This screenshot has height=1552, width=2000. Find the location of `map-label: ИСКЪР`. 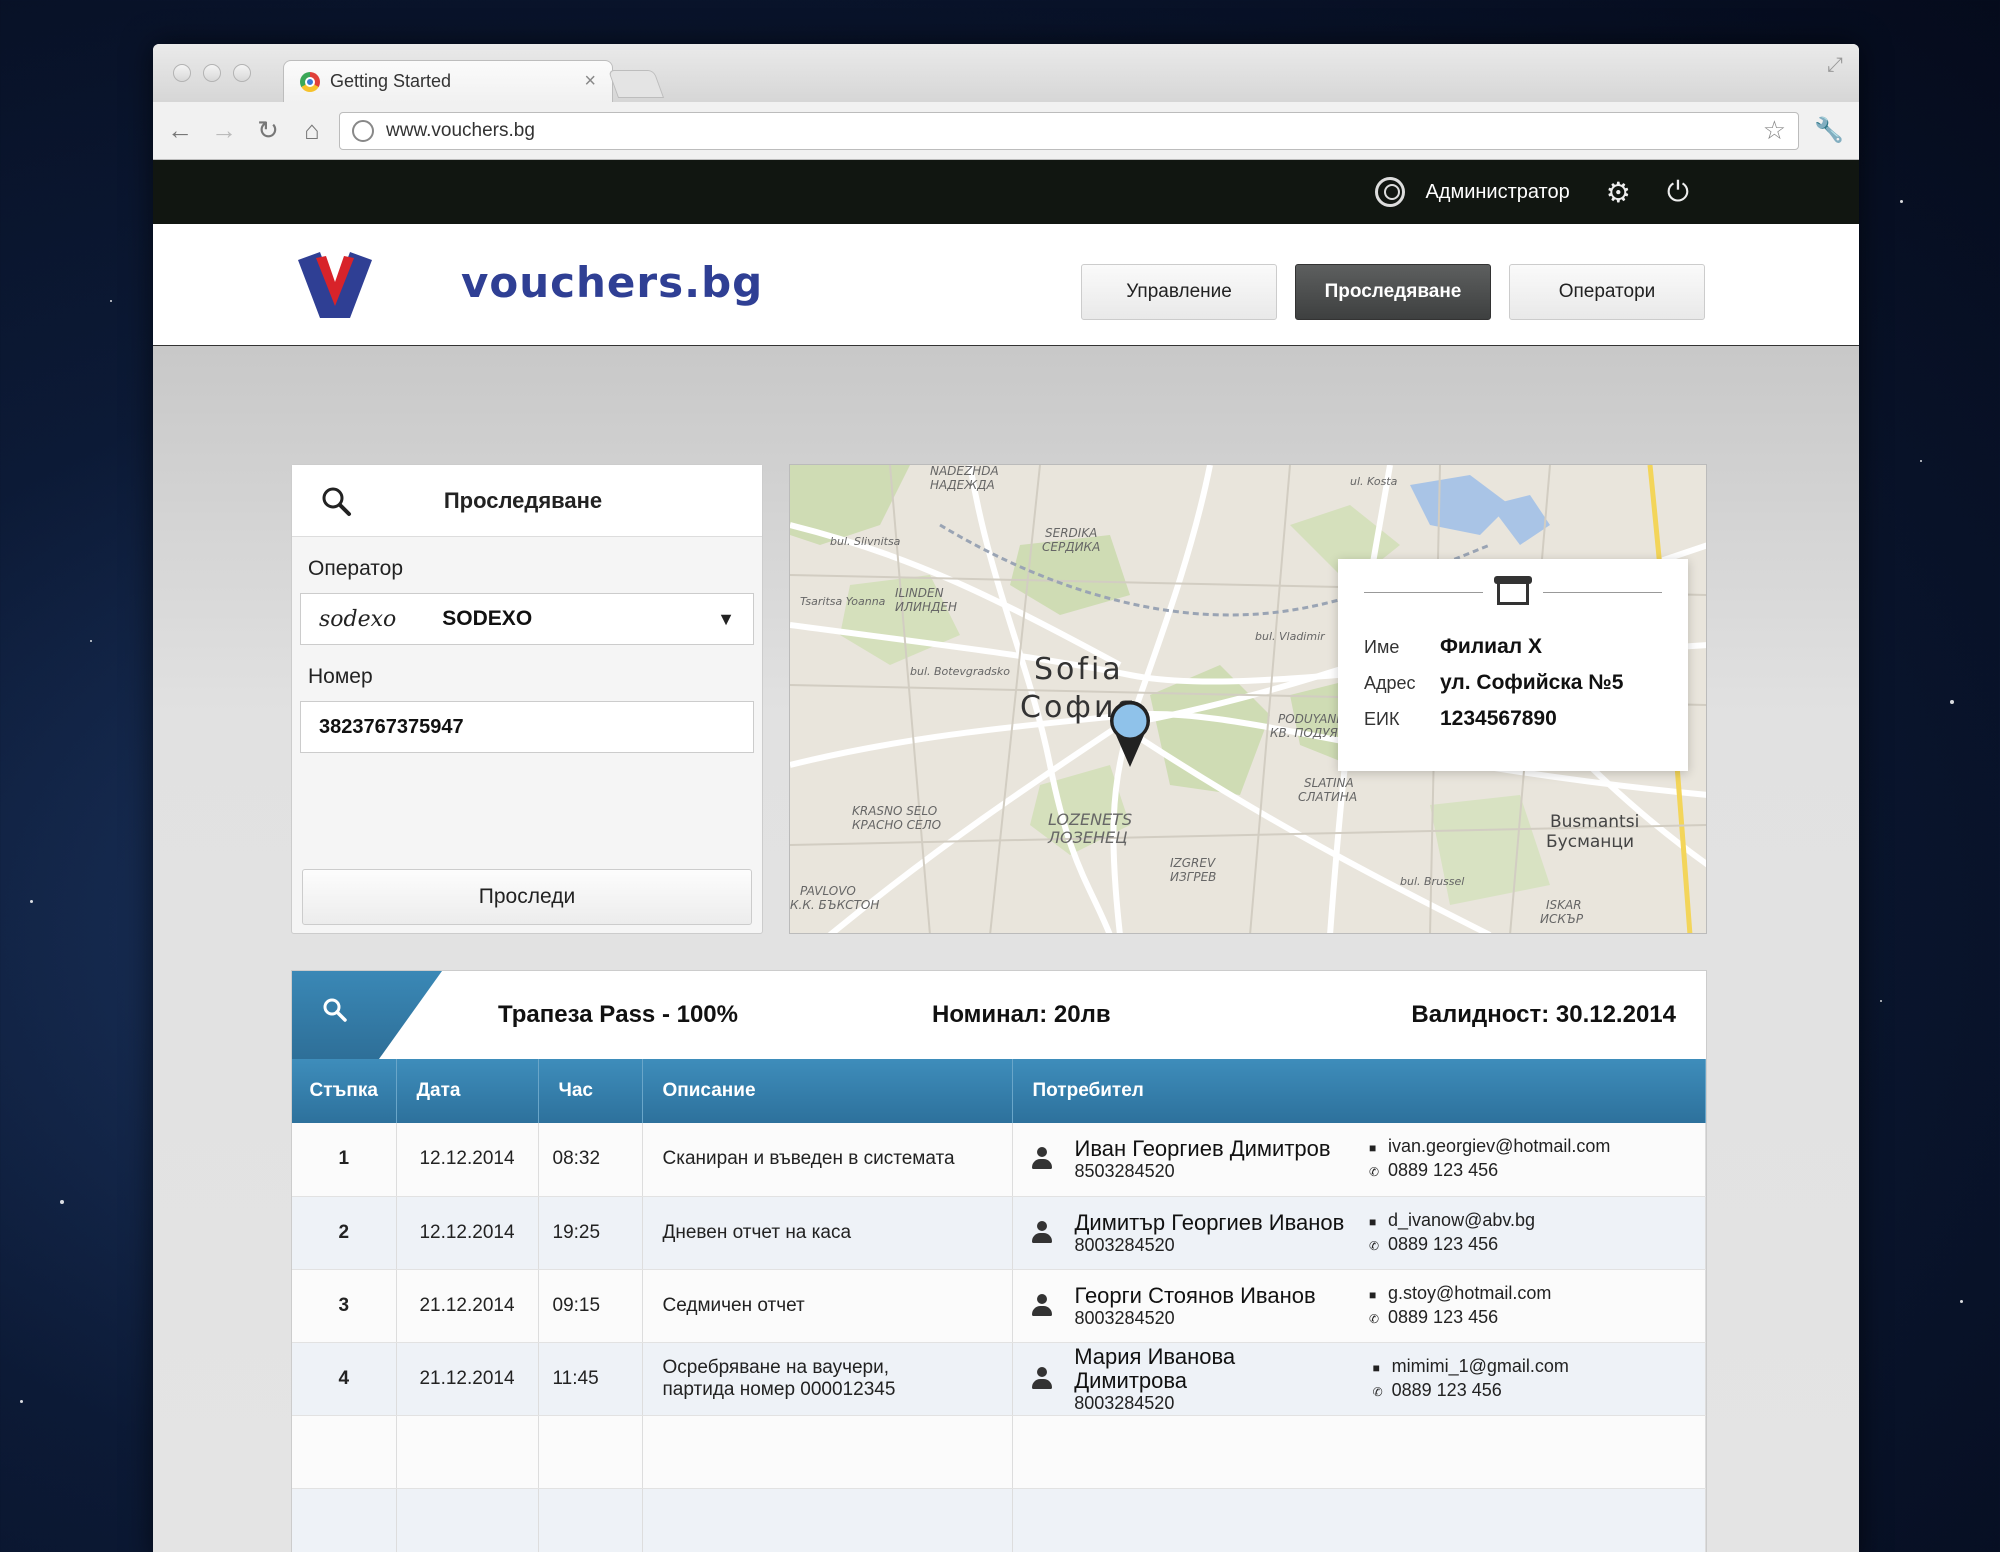

map-label: ИСКЪР is located at coordinates (1562, 919).